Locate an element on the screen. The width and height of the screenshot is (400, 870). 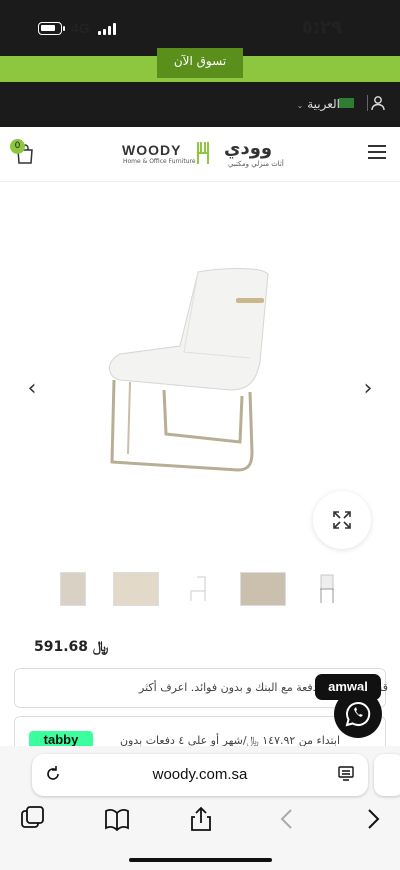
product-price: ﷼ 591.68 is located at coordinates (71, 647).